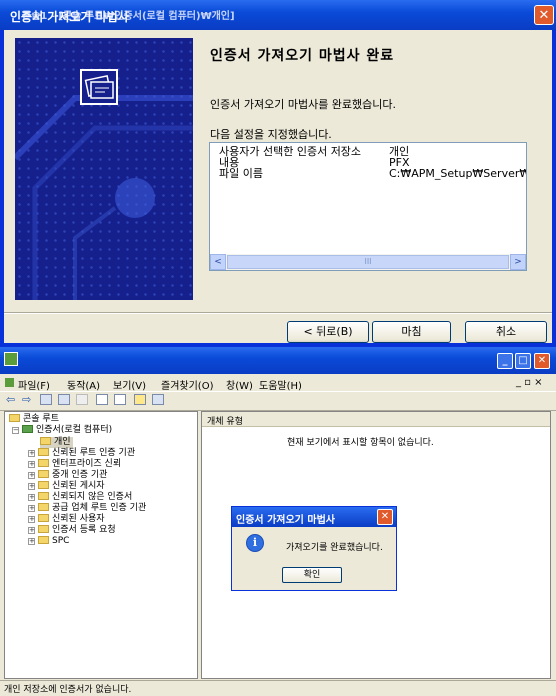 The width and height of the screenshot is (556, 696). What do you see at coordinates (278, 313) in the screenshot?
I see `button-separator` at bounding box center [278, 313].